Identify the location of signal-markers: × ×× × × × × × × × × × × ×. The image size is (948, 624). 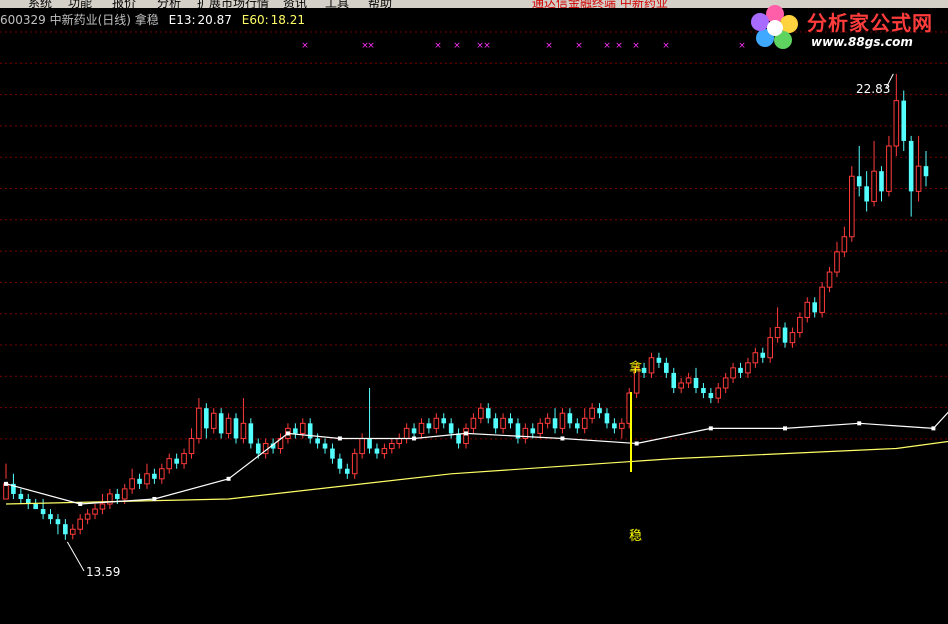
(523, 46).